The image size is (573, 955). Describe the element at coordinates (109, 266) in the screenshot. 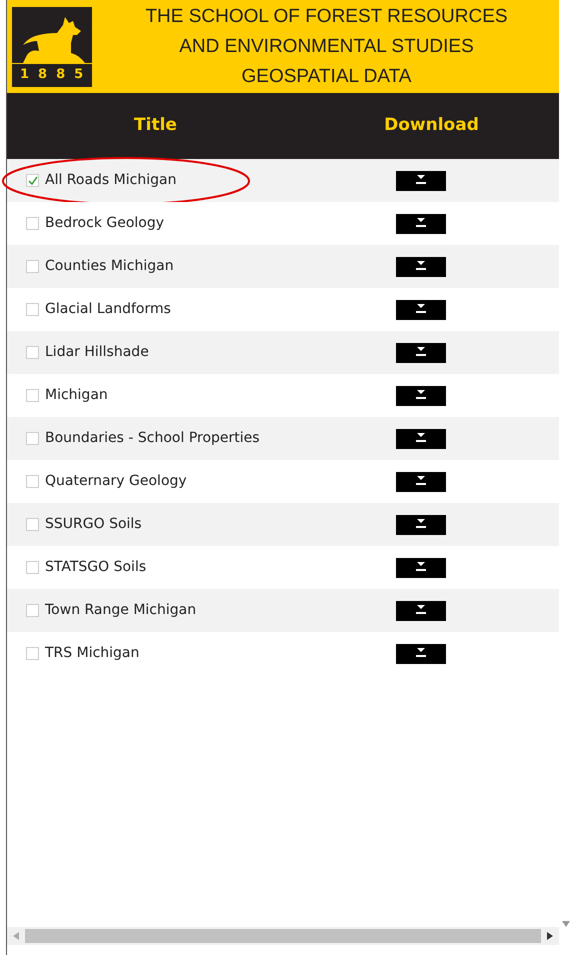

I see `layer-title: Counties Michigan` at that location.